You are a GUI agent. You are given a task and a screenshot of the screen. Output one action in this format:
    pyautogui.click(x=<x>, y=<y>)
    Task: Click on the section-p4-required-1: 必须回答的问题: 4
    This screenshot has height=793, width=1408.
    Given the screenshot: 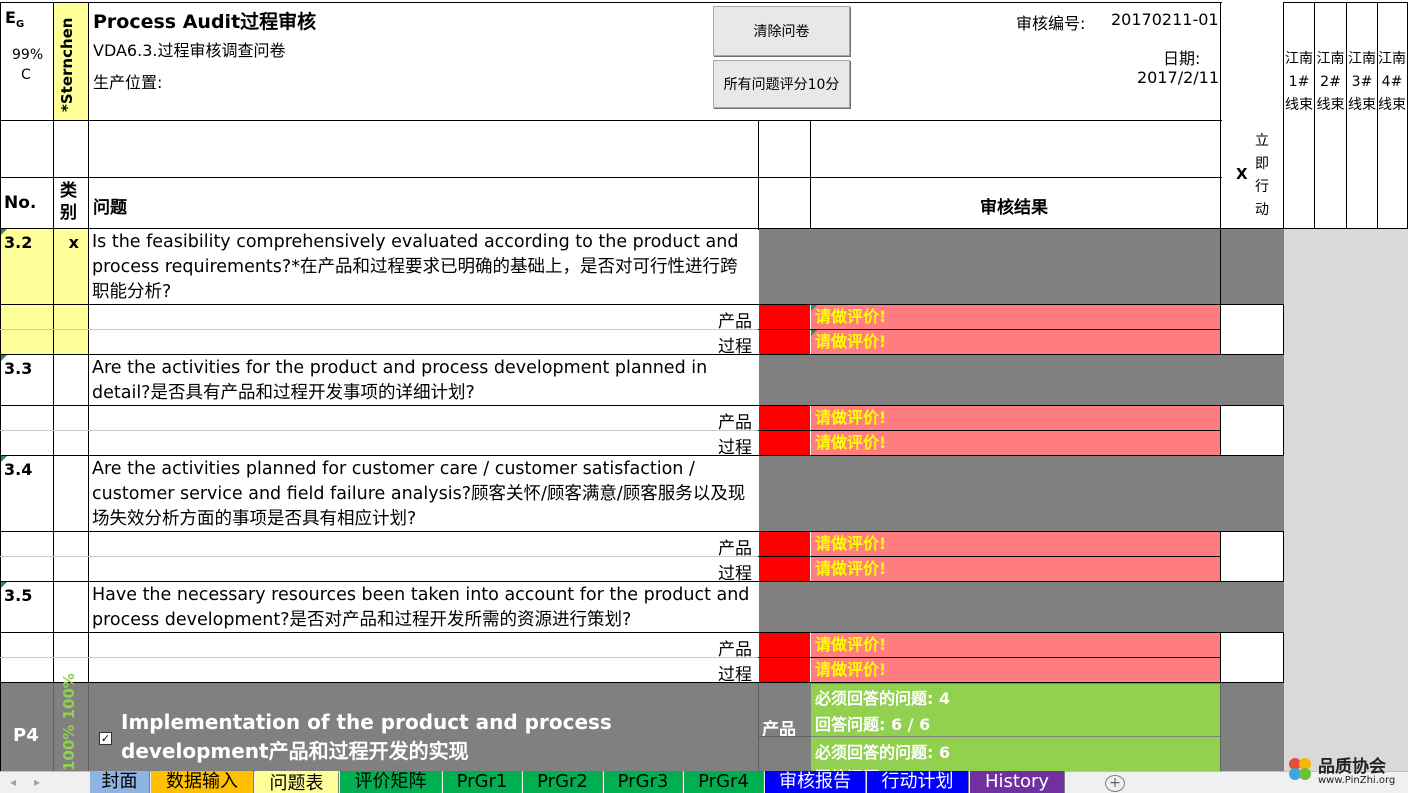 What is the action you would take?
    pyautogui.click(x=883, y=698)
    